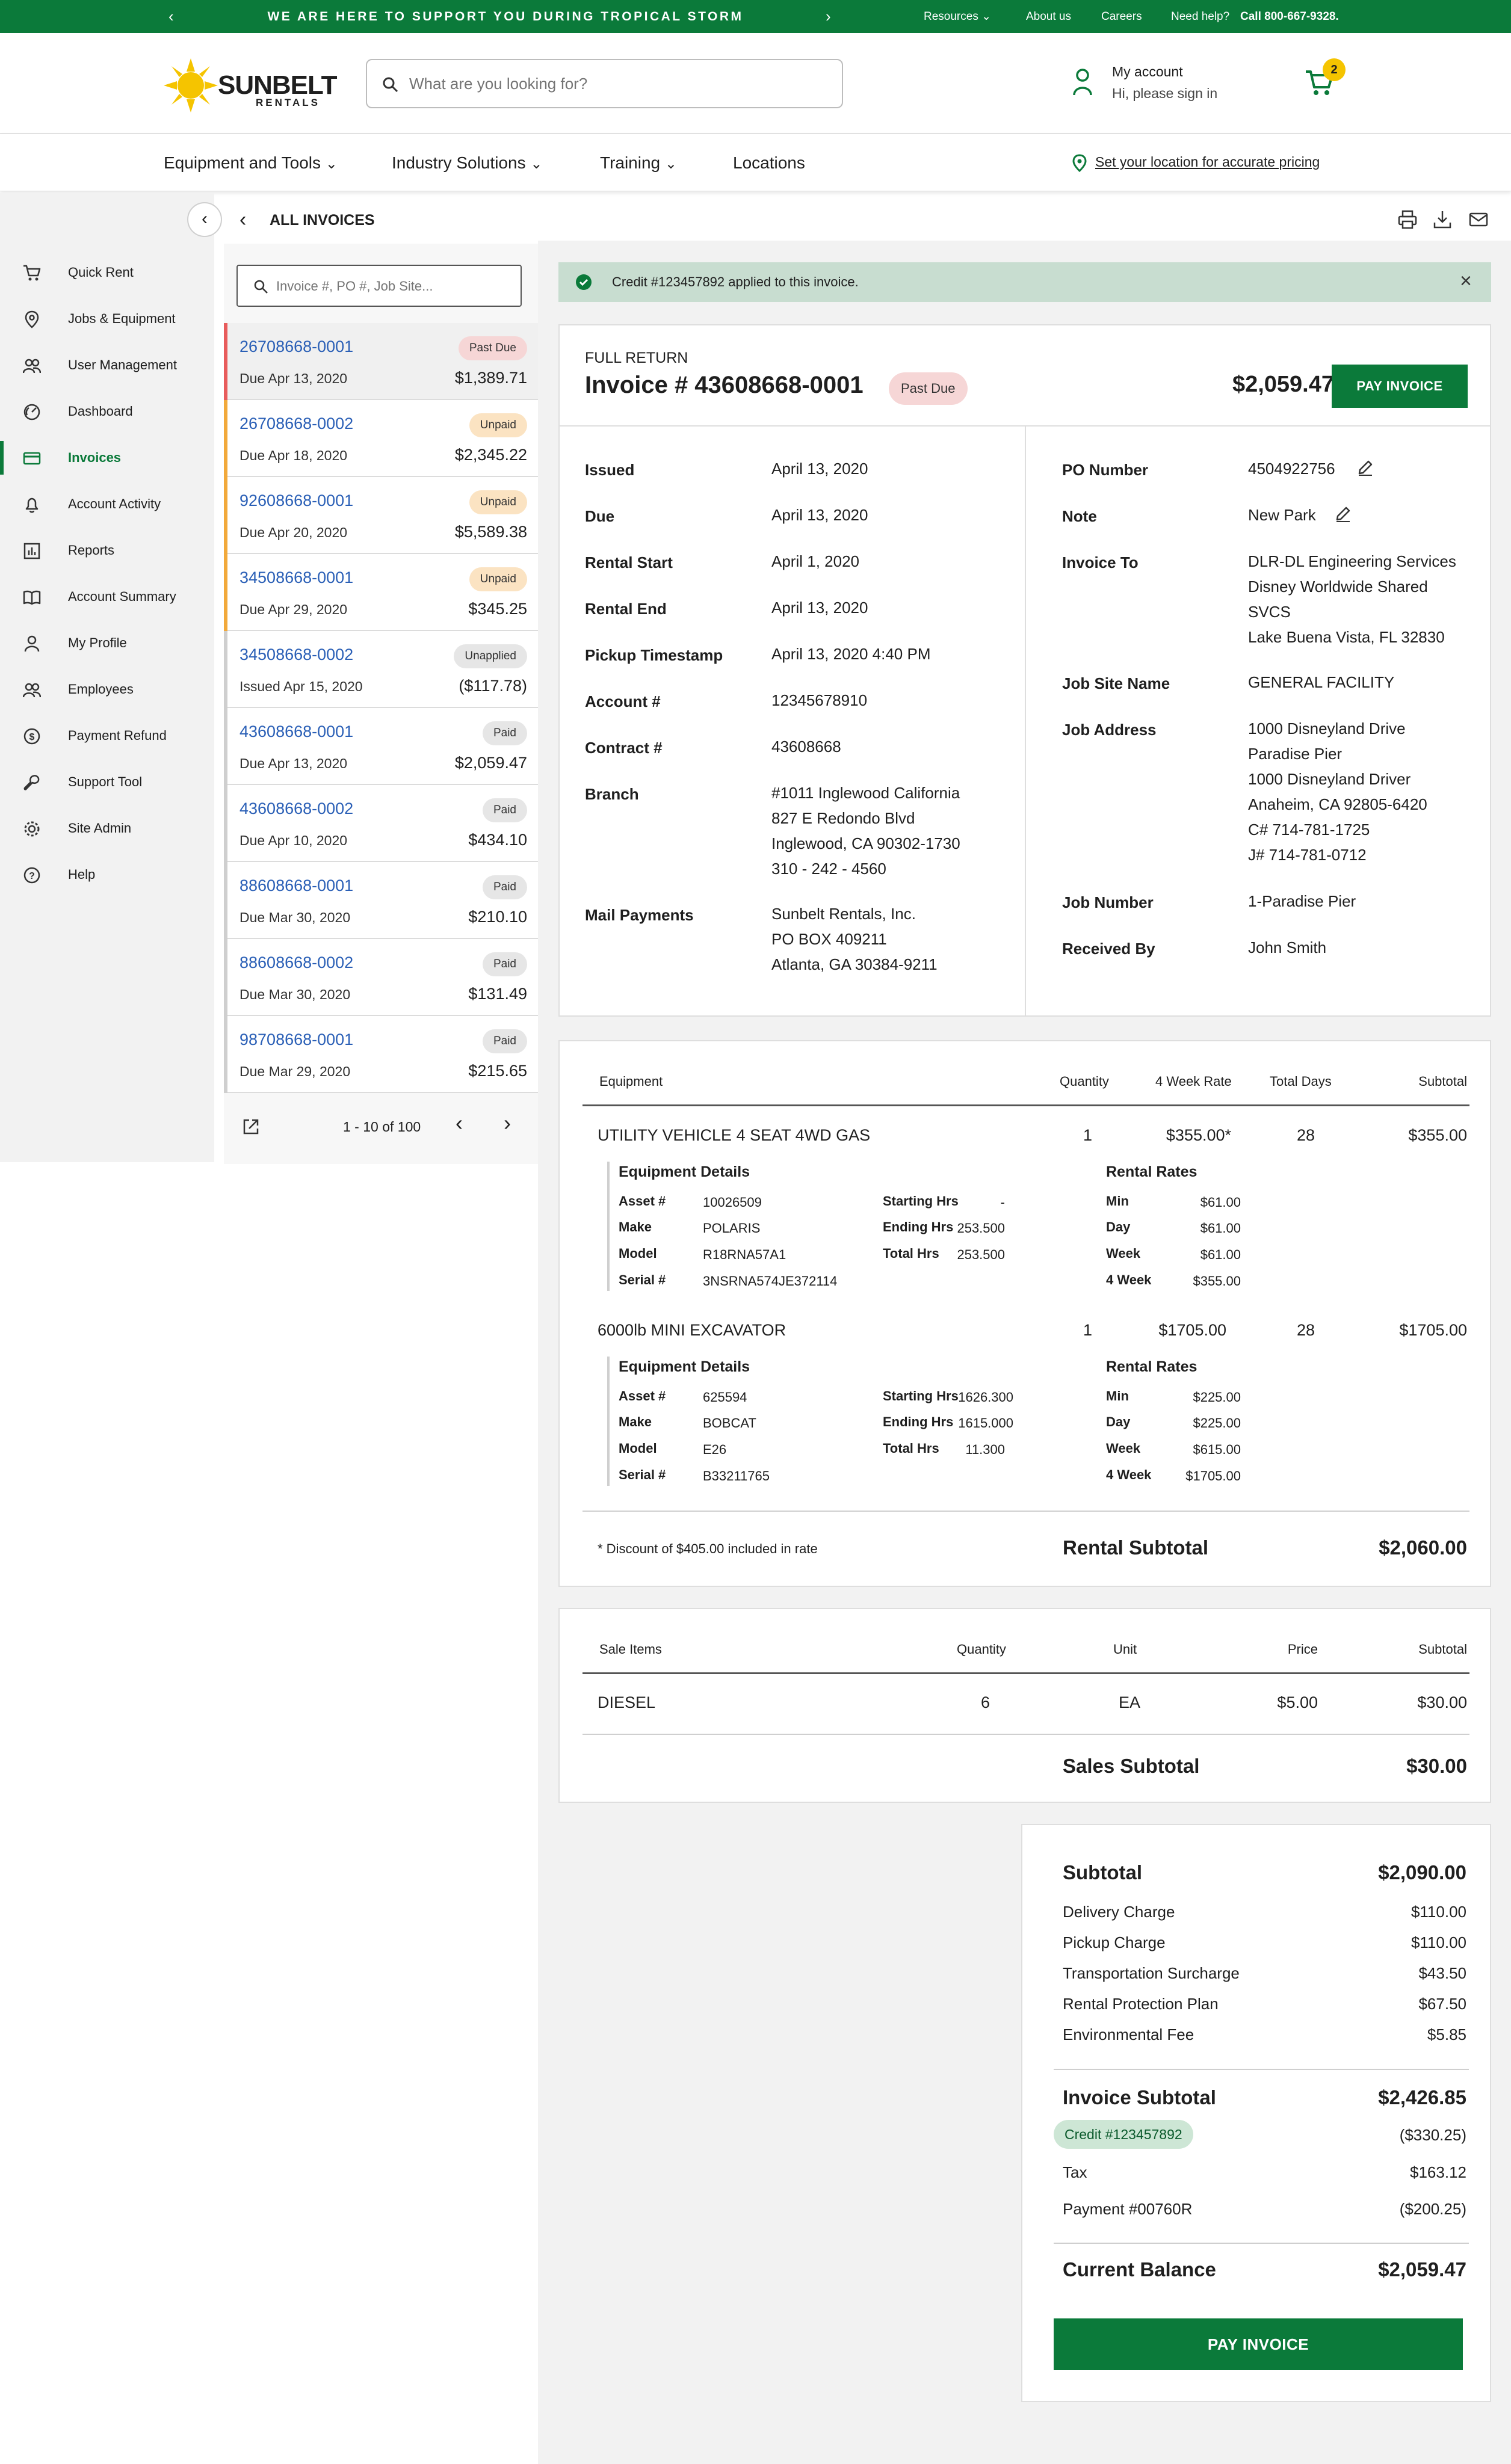 The height and width of the screenshot is (2464, 1511). What do you see at coordinates (985, 1398) in the screenshot?
I see `hours-value: 1626.300` at bounding box center [985, 1398].